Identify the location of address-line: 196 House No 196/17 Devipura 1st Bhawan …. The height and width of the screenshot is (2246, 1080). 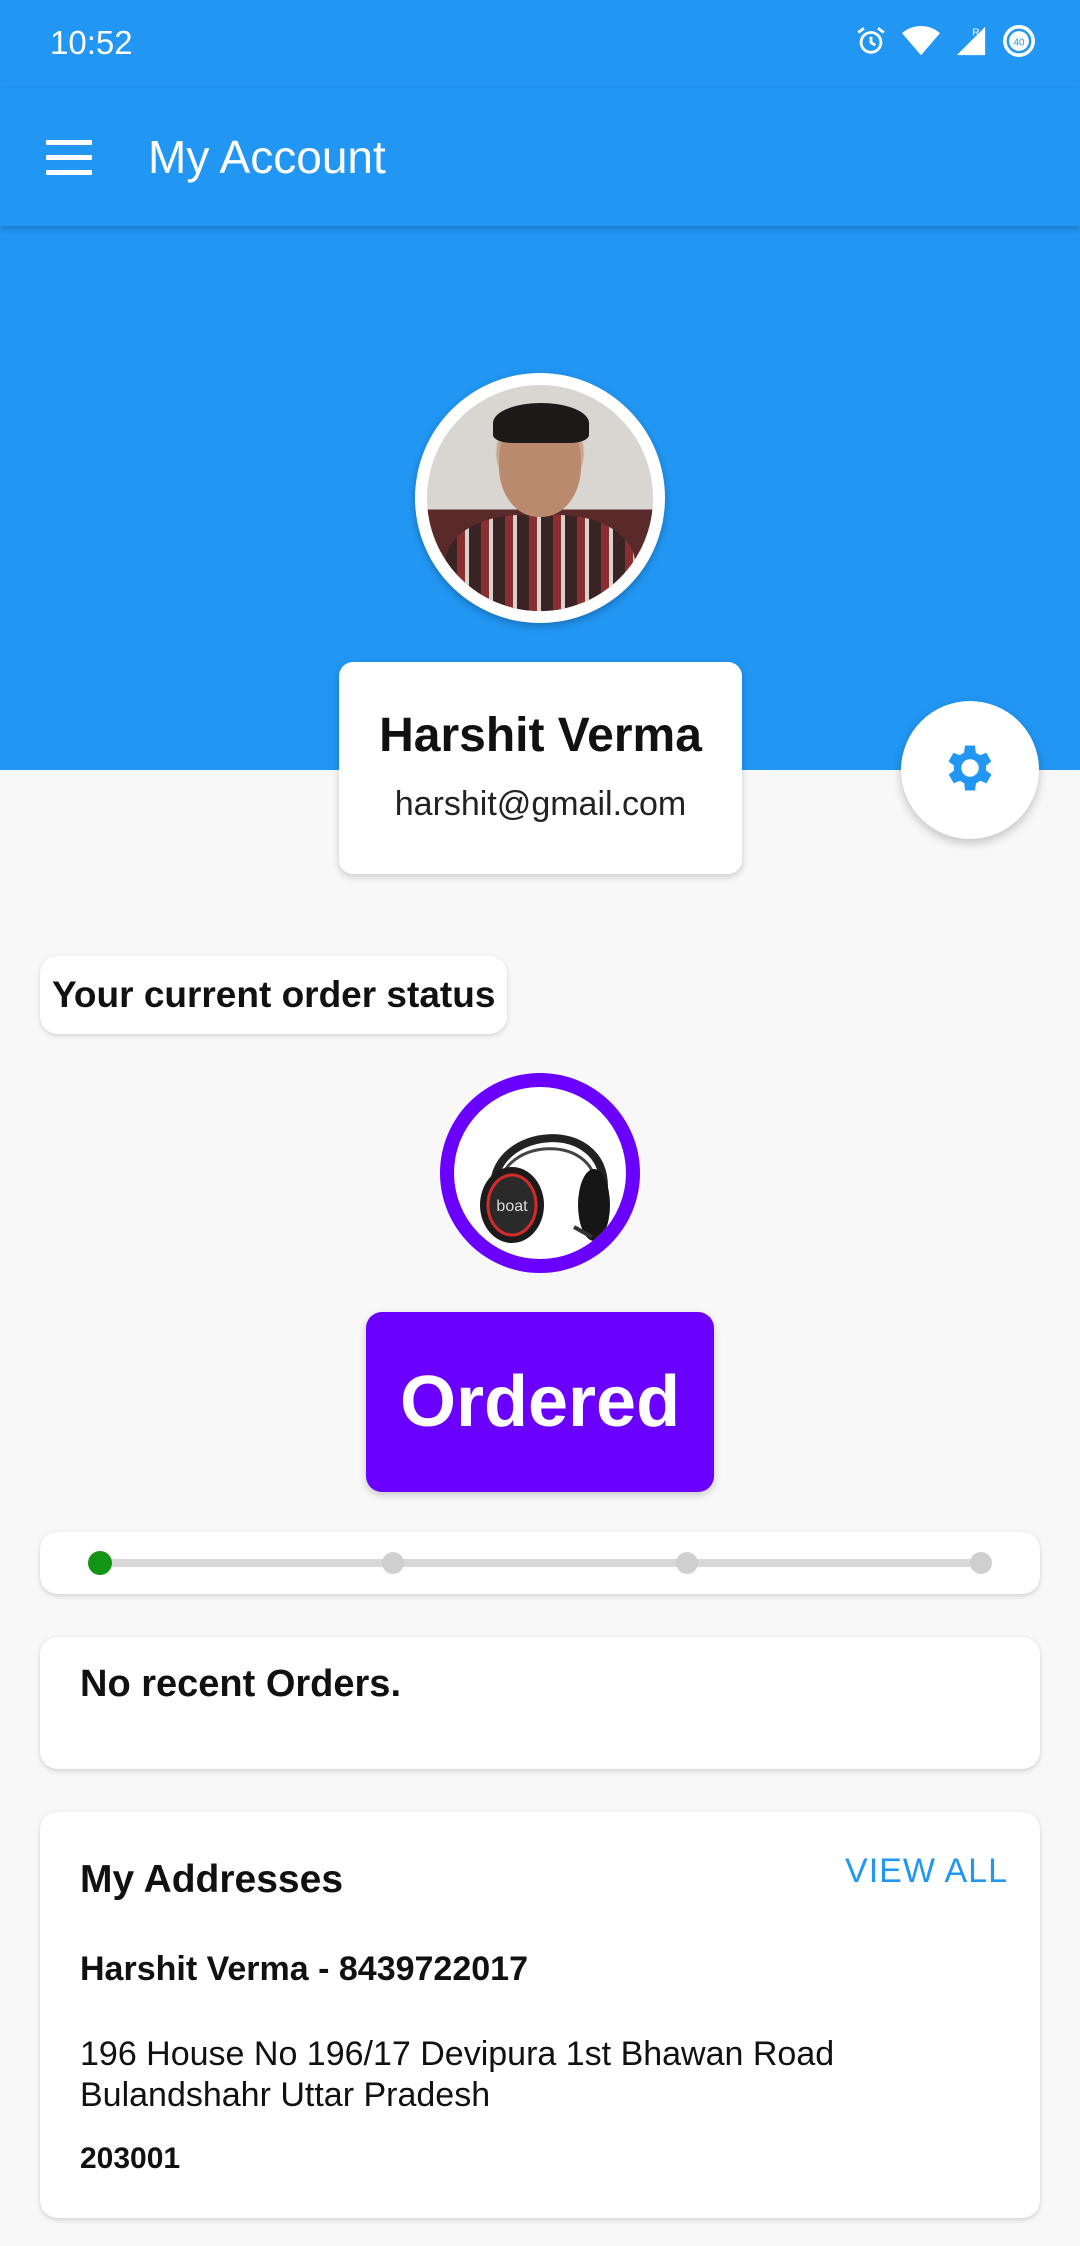
(457, 2074).